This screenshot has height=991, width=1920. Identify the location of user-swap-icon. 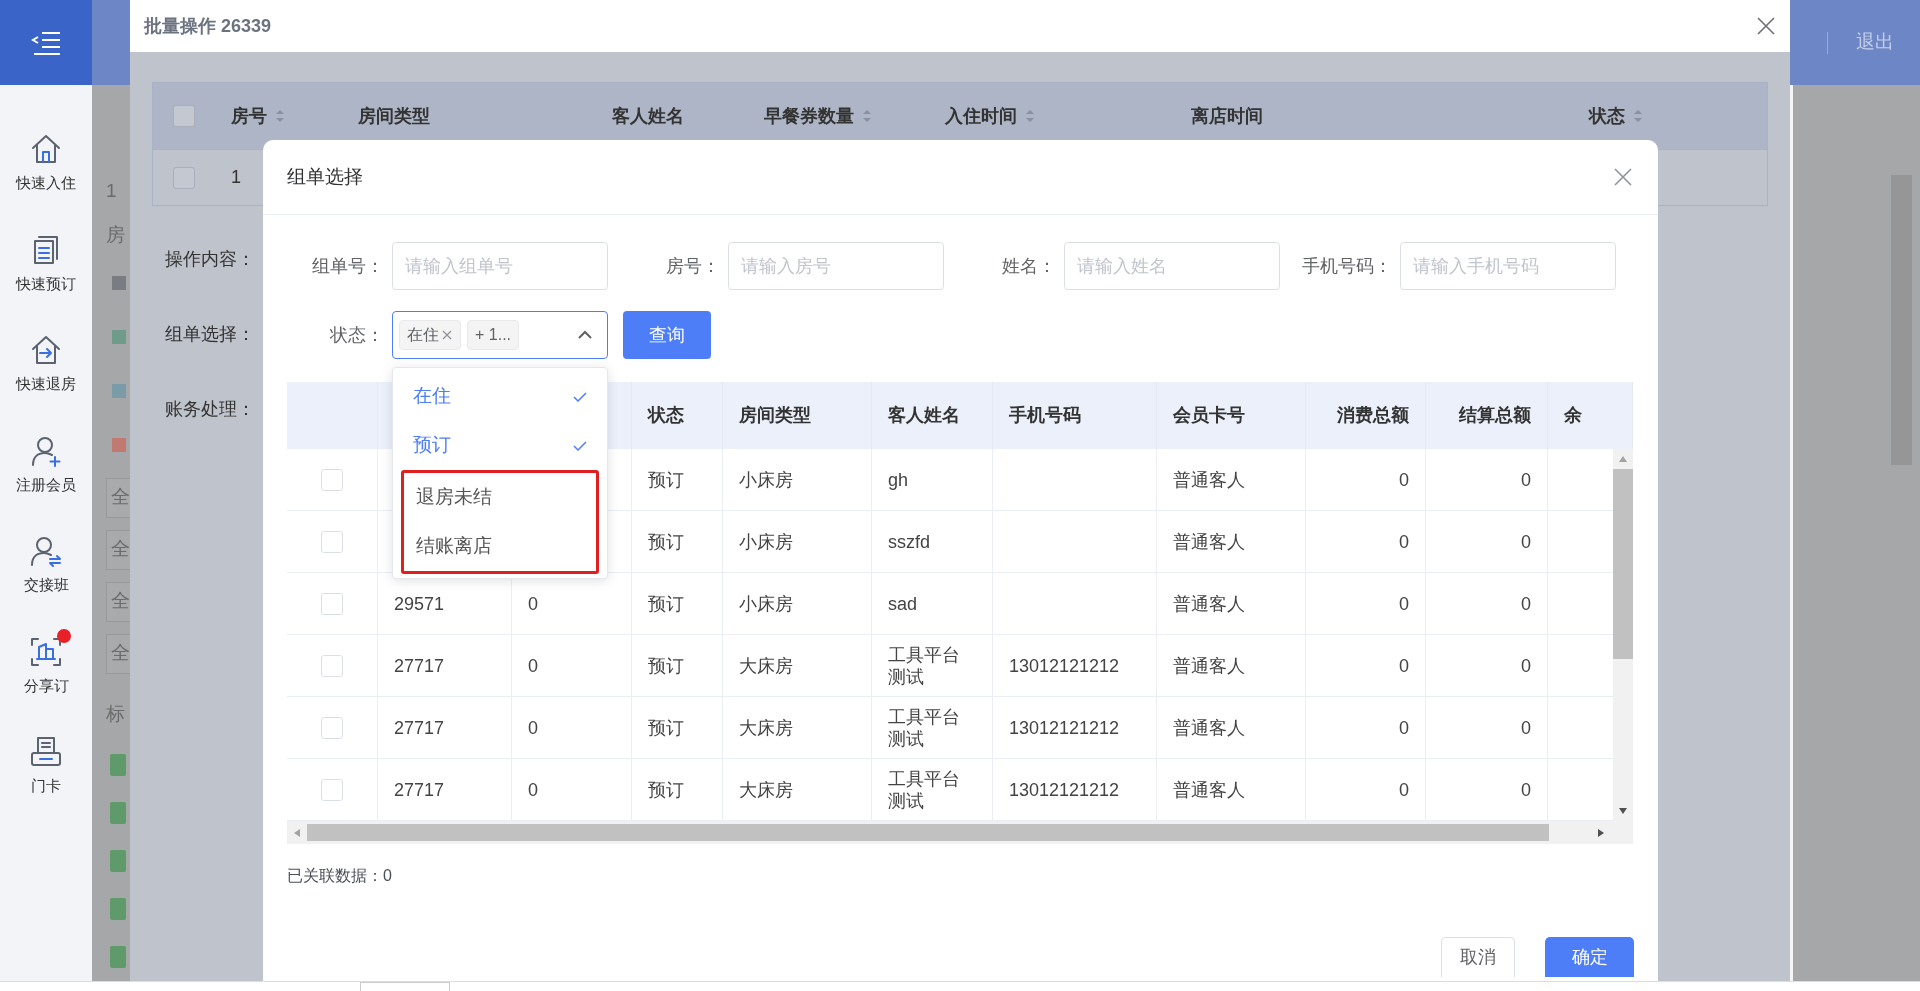
(46, 551).